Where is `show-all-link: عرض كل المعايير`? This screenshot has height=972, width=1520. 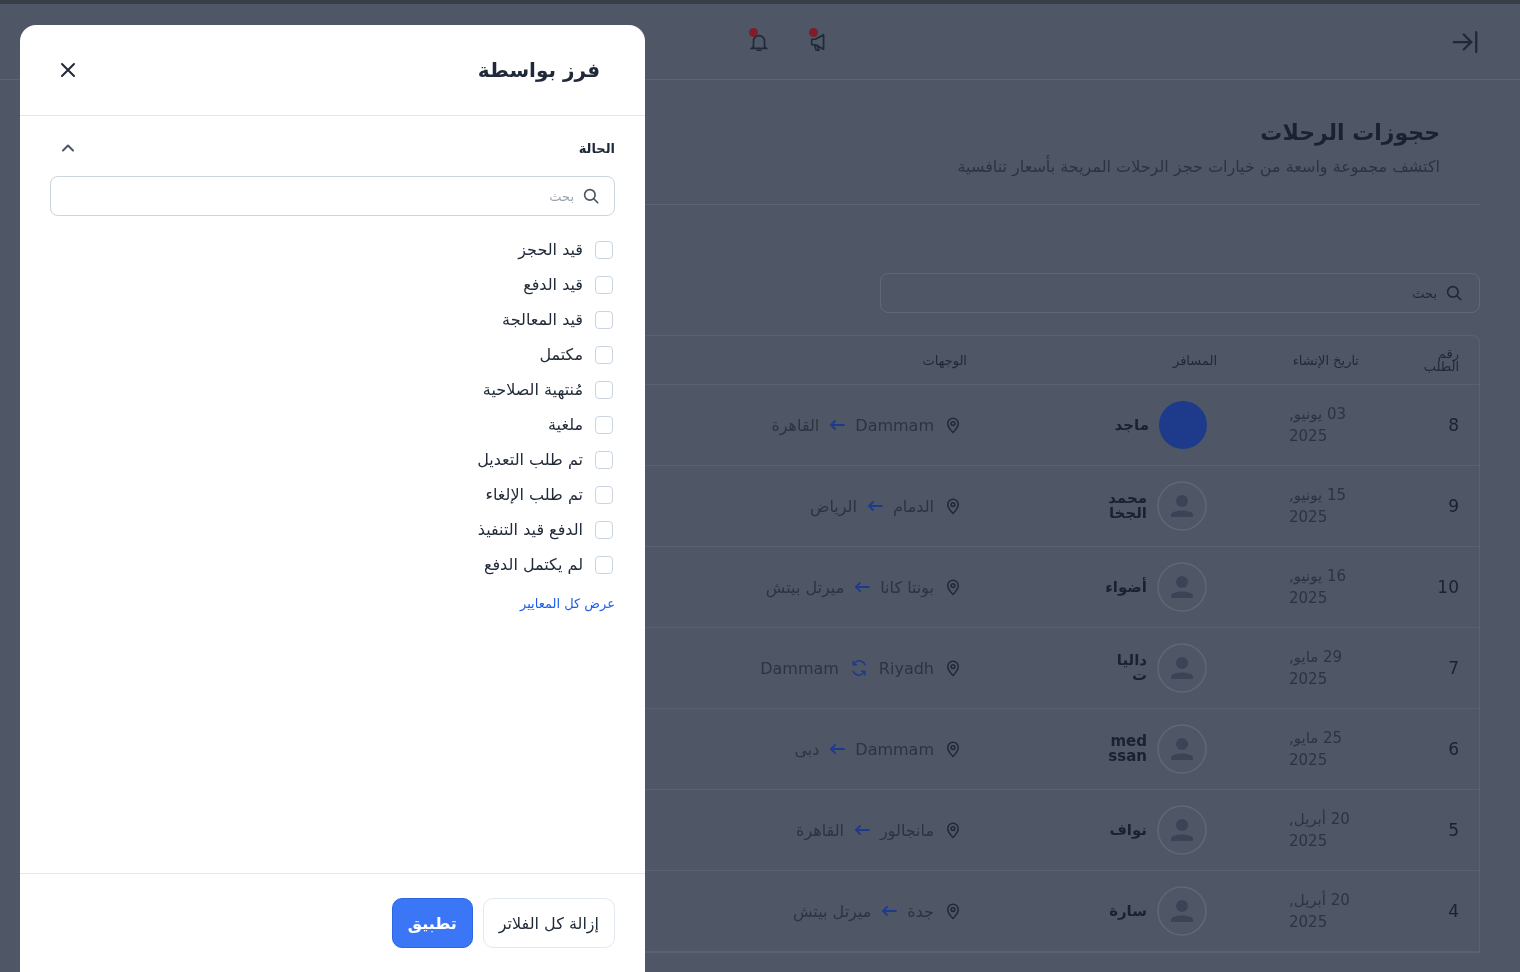
show-all-link: عرض كل المعايير is located at coordinates (567, 603).